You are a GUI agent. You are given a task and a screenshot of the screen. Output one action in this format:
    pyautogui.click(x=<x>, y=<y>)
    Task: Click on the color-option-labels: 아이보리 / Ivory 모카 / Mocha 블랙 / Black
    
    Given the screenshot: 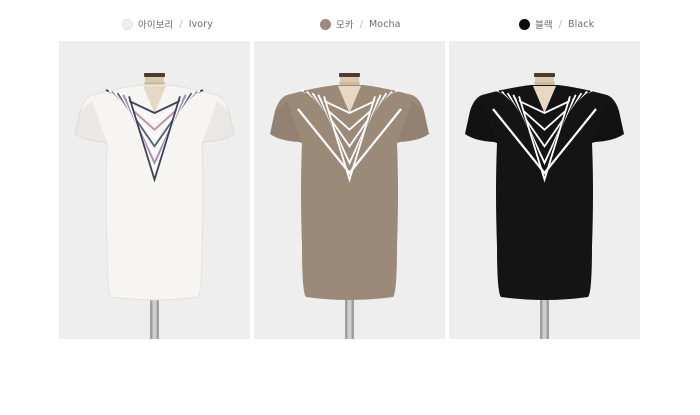 What is the action you would take?
    pyautogui.click(x=350, y=24)
    